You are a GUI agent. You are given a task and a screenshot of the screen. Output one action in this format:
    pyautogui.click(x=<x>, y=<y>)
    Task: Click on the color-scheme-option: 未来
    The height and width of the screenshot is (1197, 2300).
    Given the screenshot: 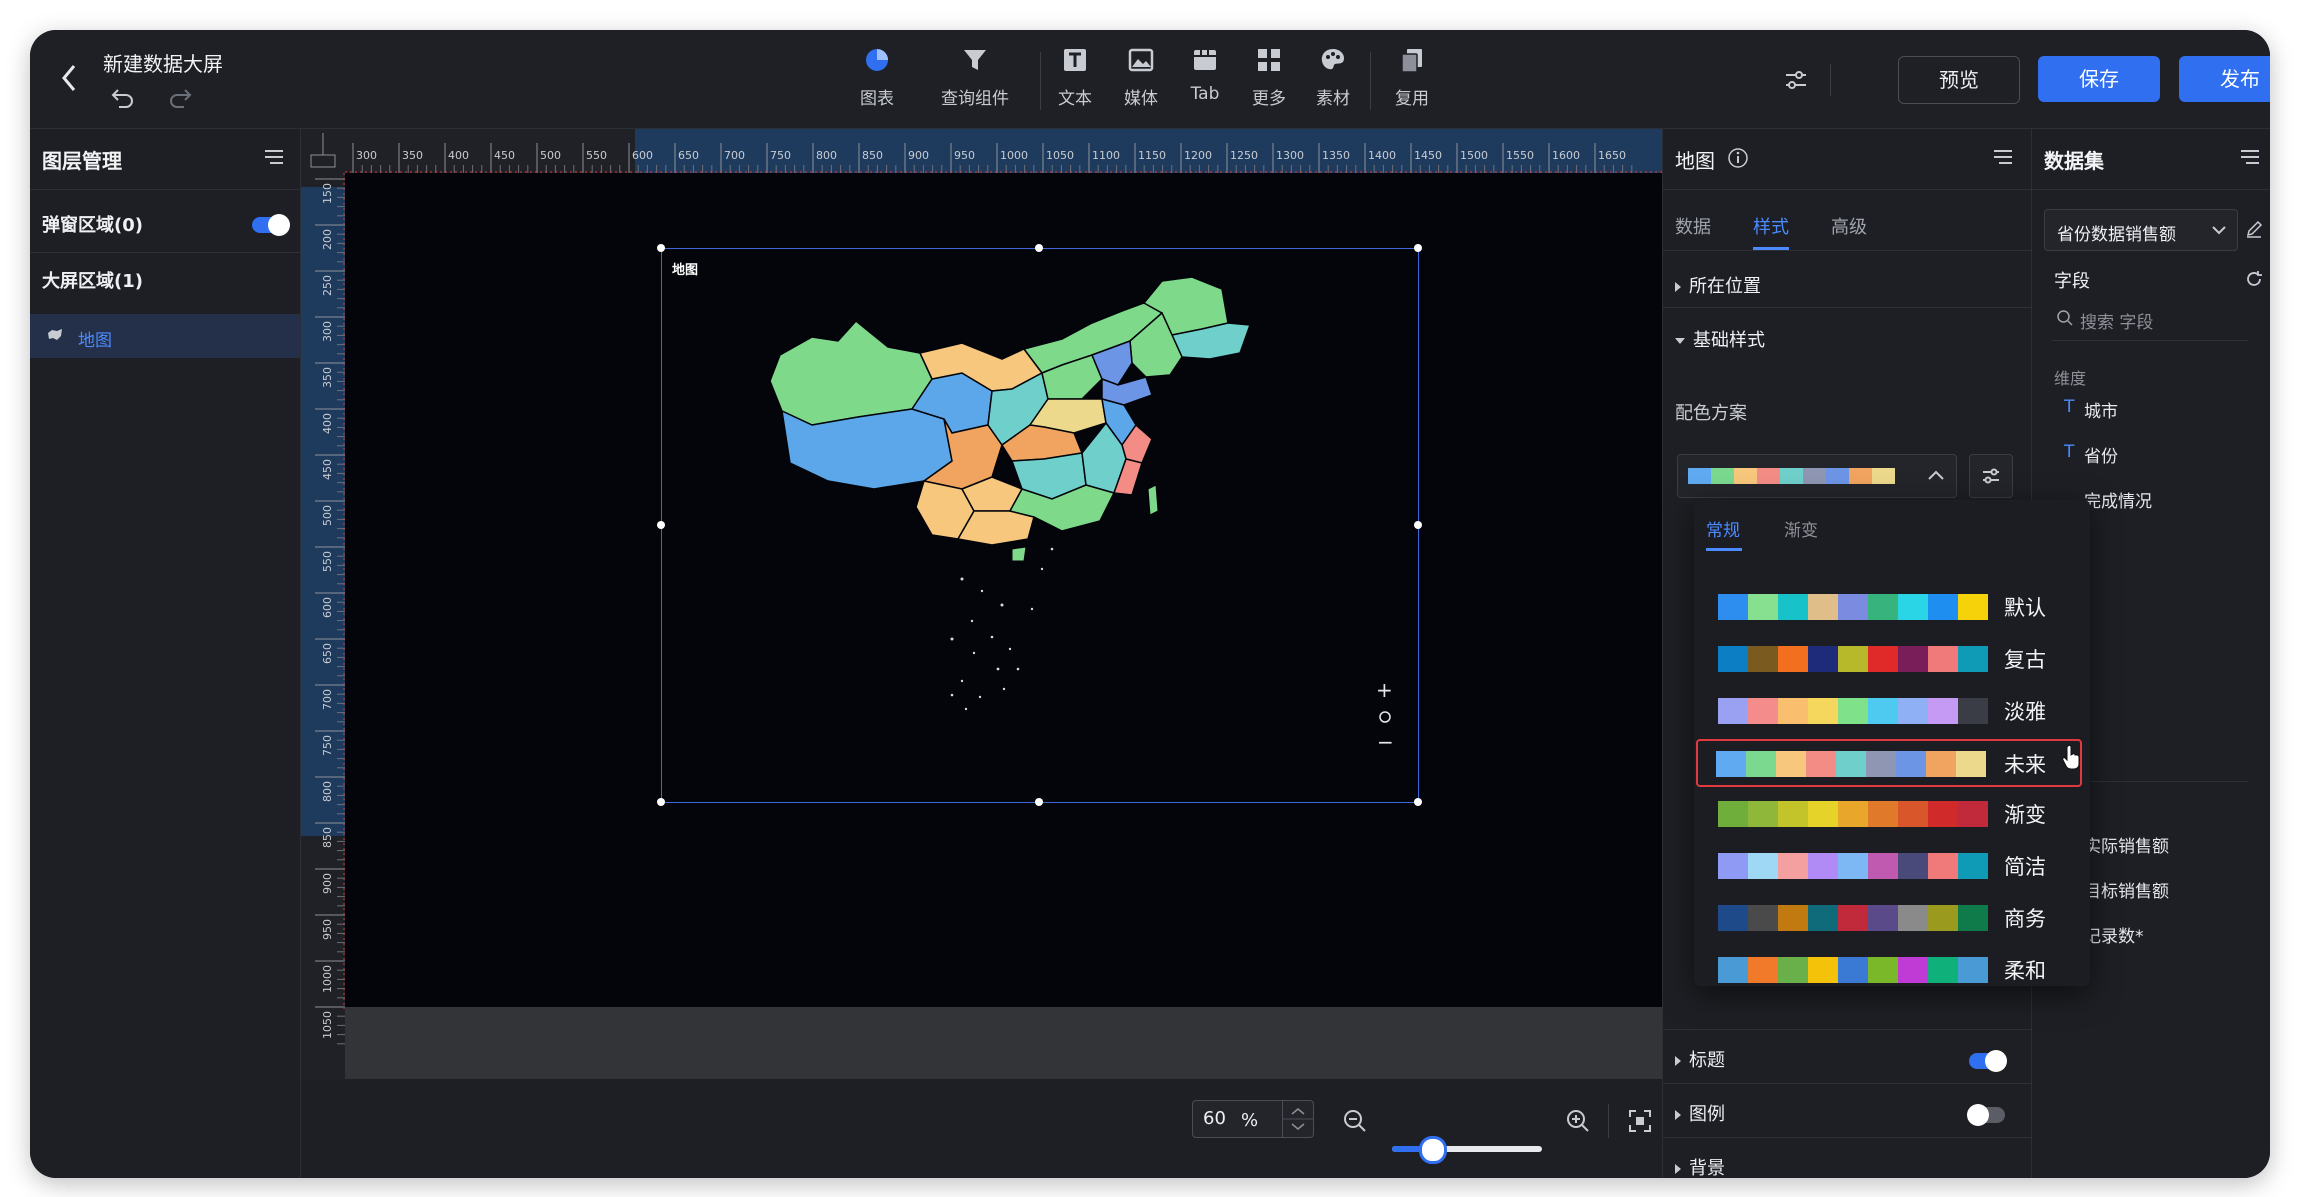 What is the action you would take?
    pyautogui.click(x=1889, y=763)
    